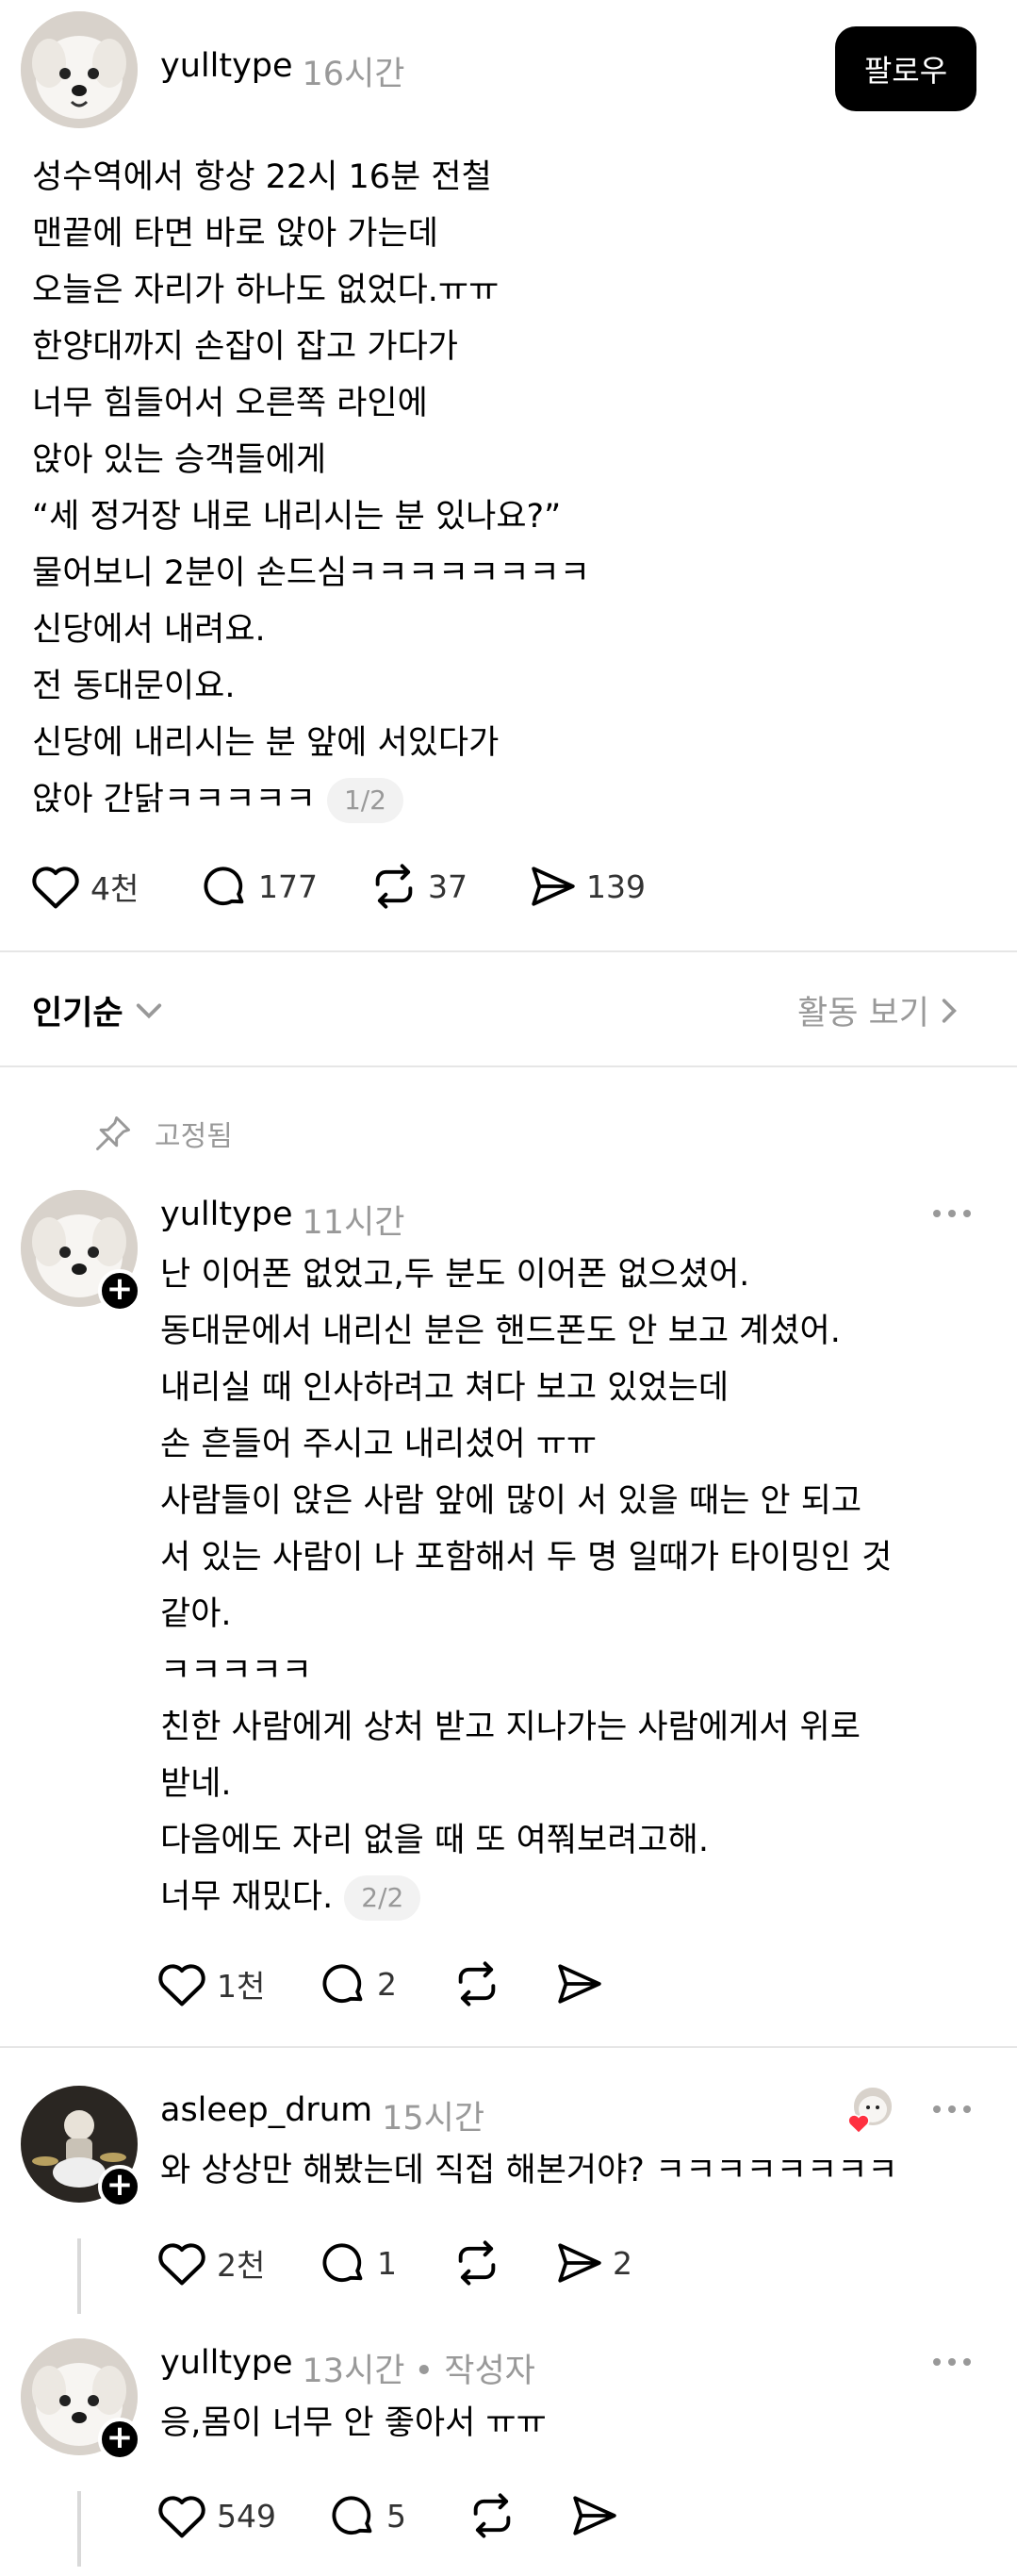 This screenshot has width=1017, height=2576. What do you see at coordinates (511, 1501) in the screenshot?
I see `reply-line: 사람들이 앉은 사람 앞에 많이 서 있을 때는 안 되고` at bounding box center [511, 1501].